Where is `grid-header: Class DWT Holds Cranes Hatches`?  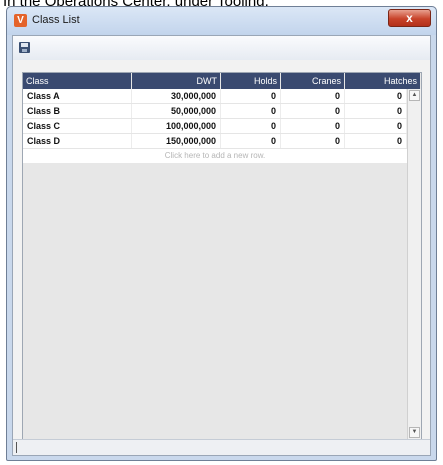
grid-header: Class DWT Holds Cranes Hatches is located at coordinates (222, 81).